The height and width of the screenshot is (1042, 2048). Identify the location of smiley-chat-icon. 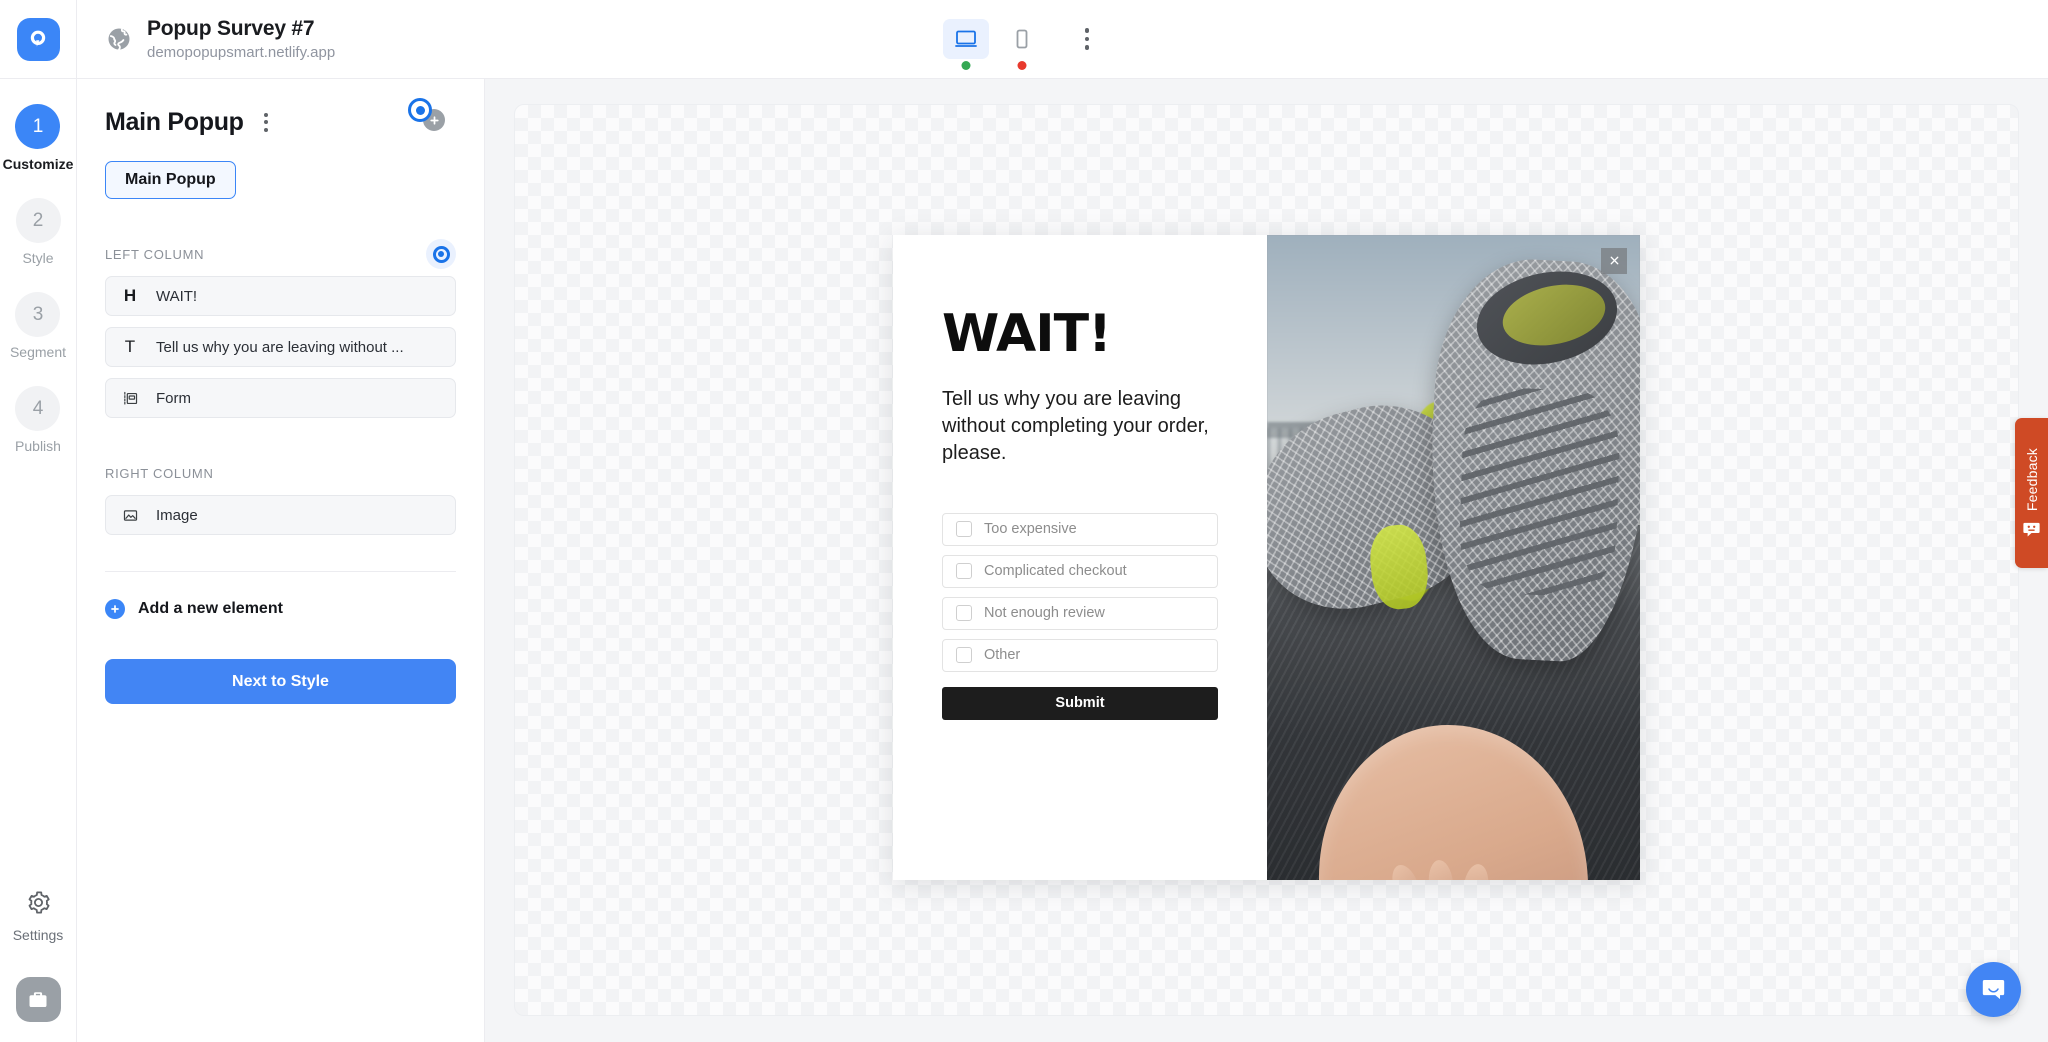
(2031, 529).